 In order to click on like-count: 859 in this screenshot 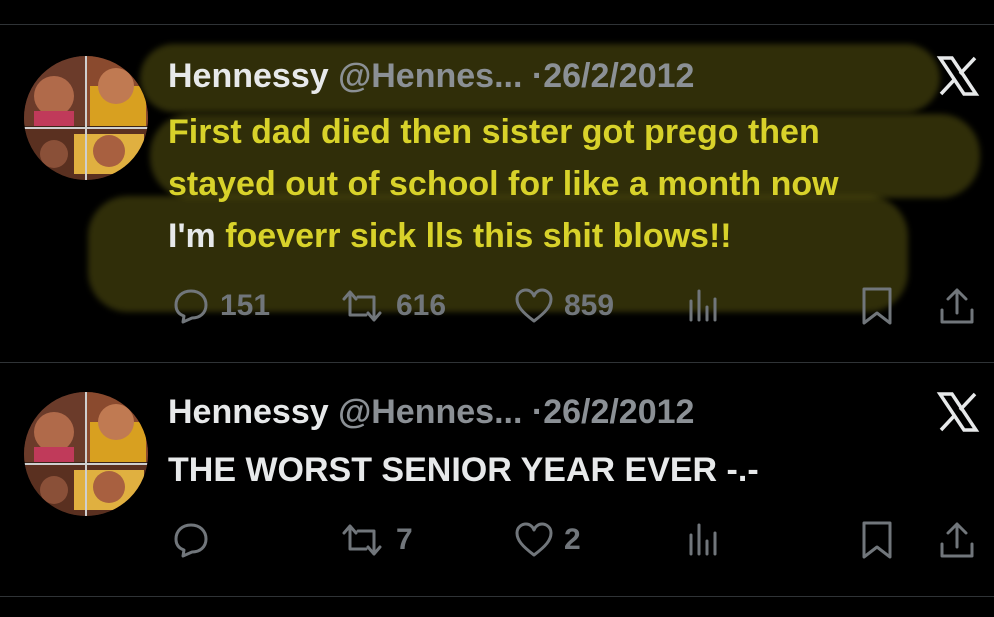, I will do `click(589, 305)`.